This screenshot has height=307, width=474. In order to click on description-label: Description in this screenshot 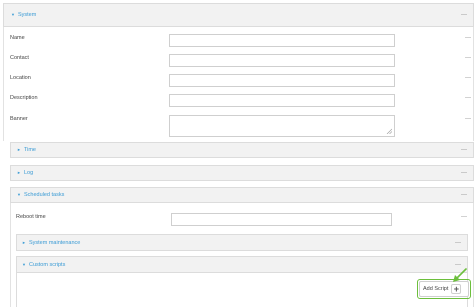, I will do `click(24, 98)`.